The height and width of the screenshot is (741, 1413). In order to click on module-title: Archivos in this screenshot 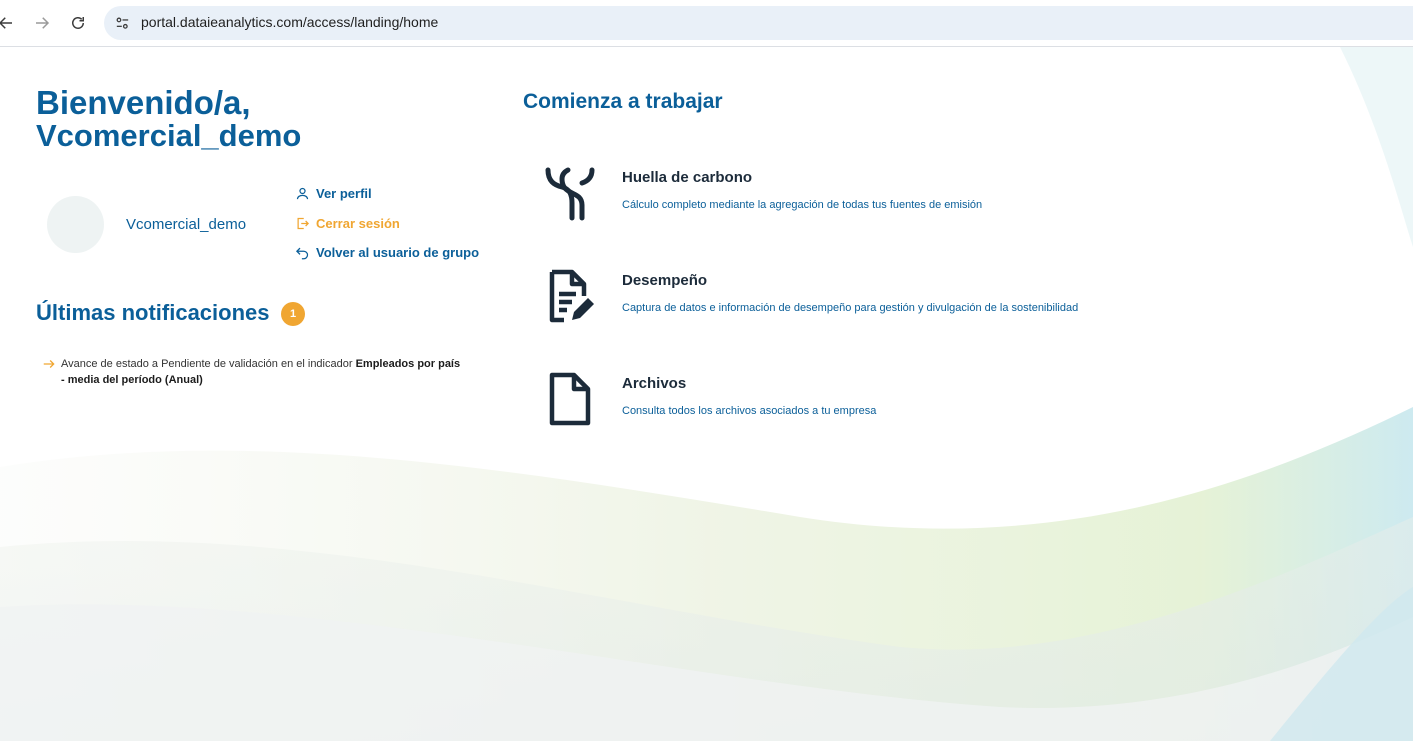, I will do `click(654, 383)`.